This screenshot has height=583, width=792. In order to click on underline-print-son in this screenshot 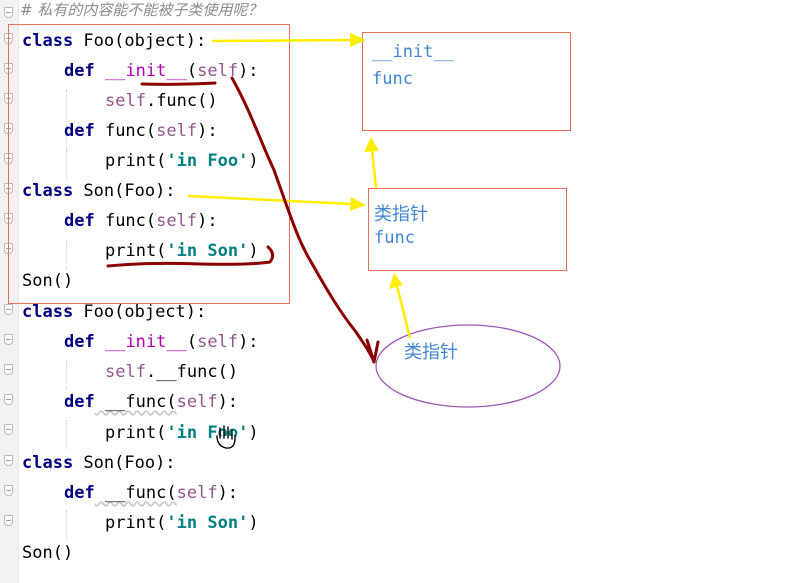, I will do `click(190, 256)`.